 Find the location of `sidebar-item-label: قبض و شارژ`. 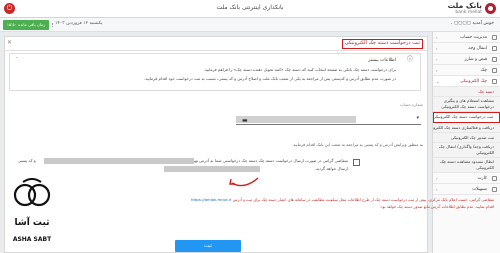

sidebar-item-label: قبض و شارژ is located at coordinates (475, 59).